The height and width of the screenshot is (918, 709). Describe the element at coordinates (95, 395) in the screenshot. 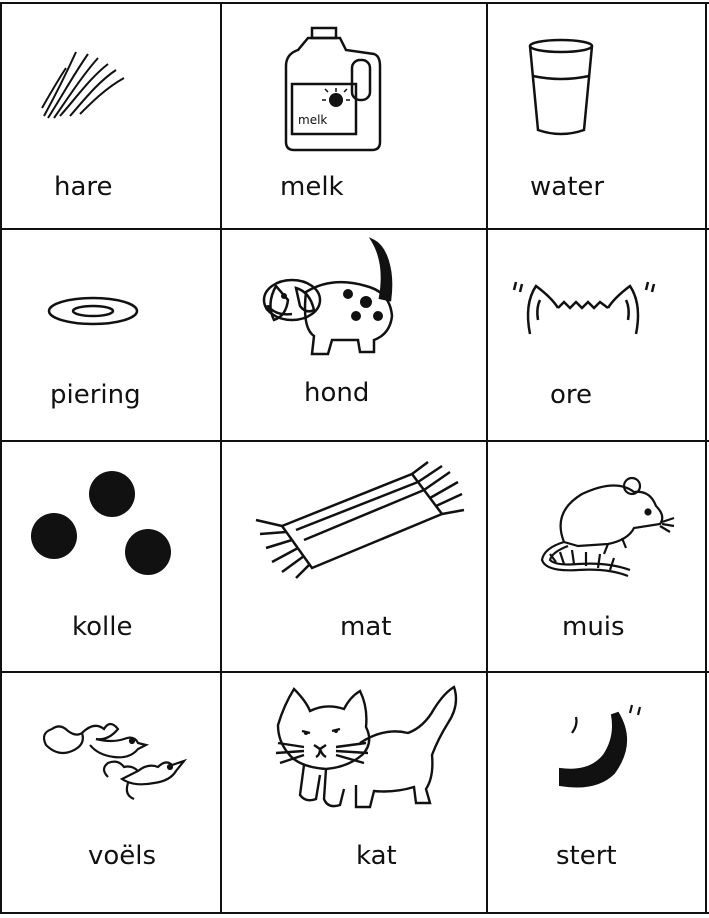

I see `card-word: piering` at that location.